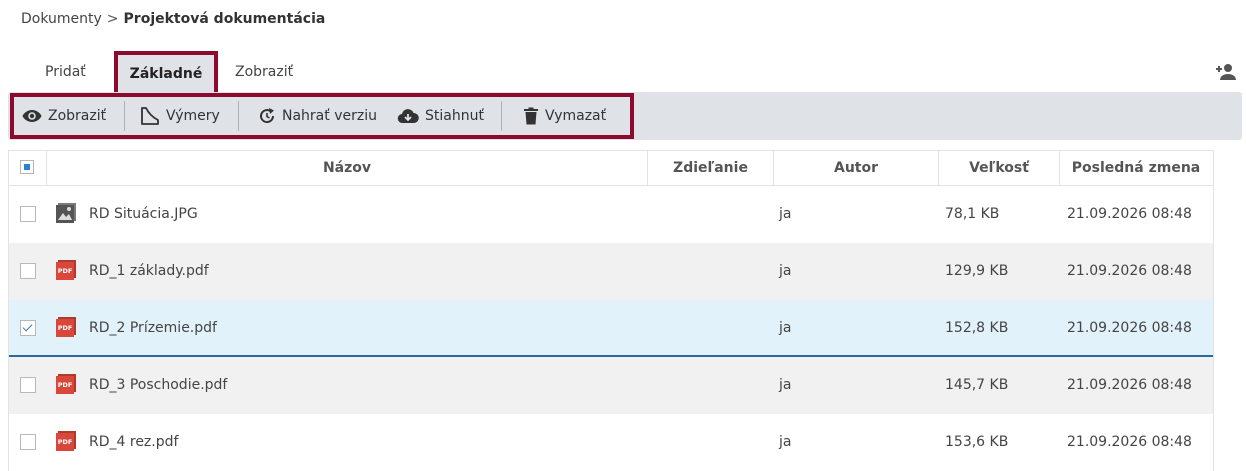 The width and height of the screenshot is (1246, 471). I want to click on tab-pridat: Pridať, so click(65, 72).